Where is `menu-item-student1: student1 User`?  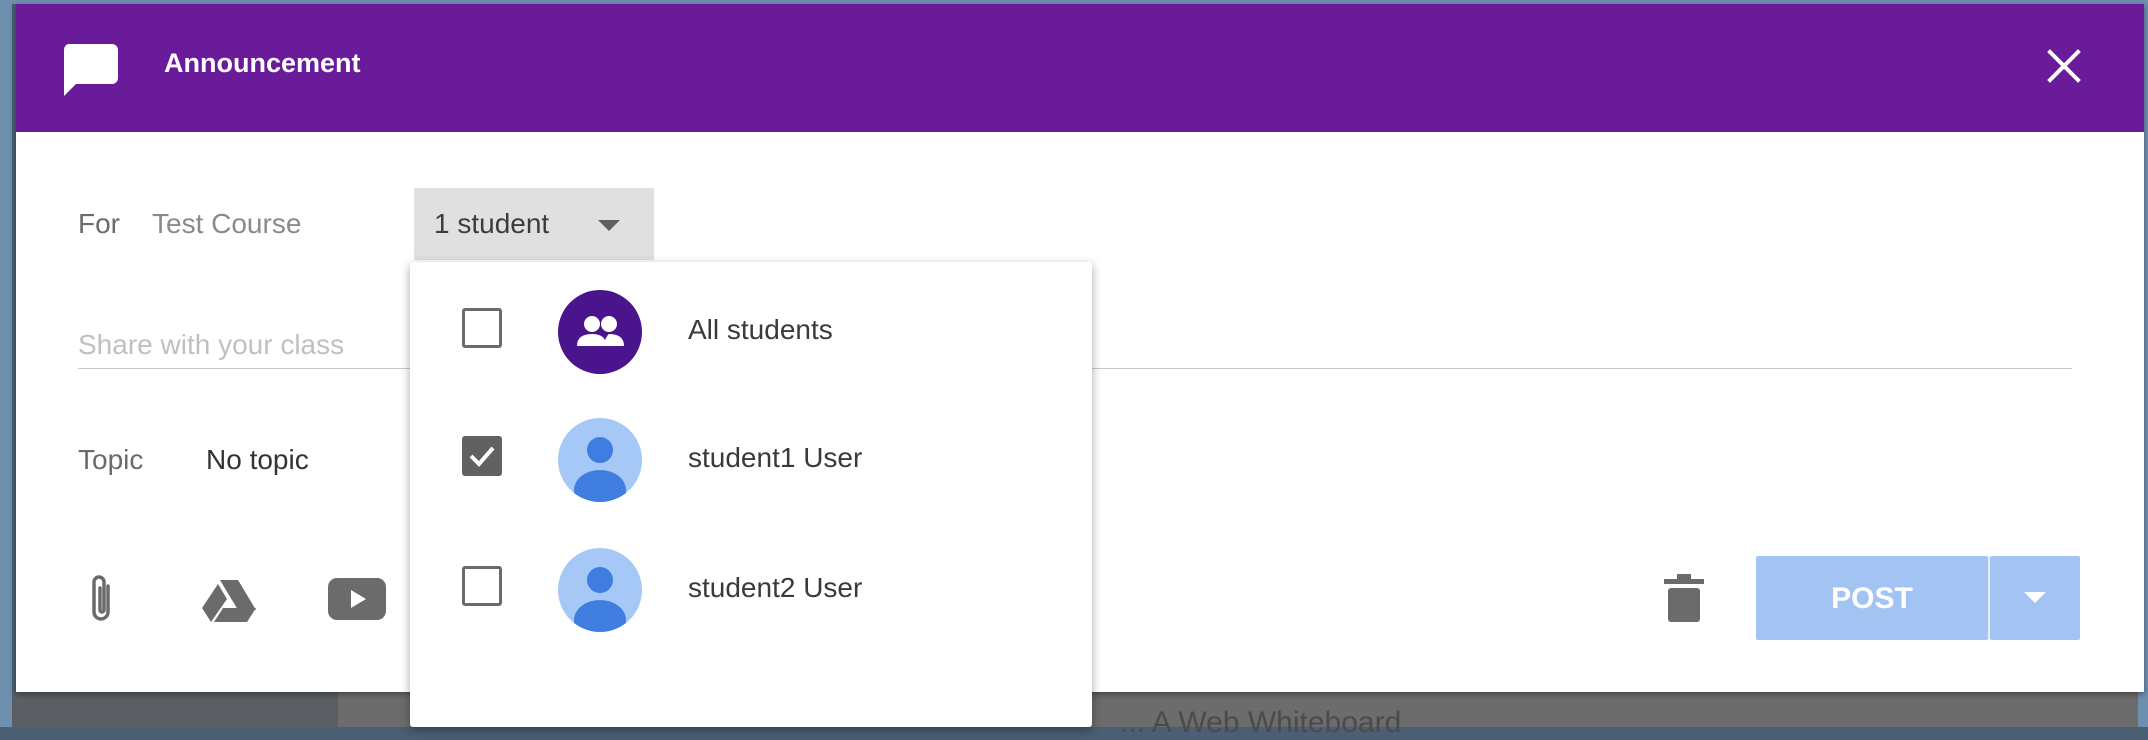
menu-item-student1: student1 User is located at coordinates (751, 455).